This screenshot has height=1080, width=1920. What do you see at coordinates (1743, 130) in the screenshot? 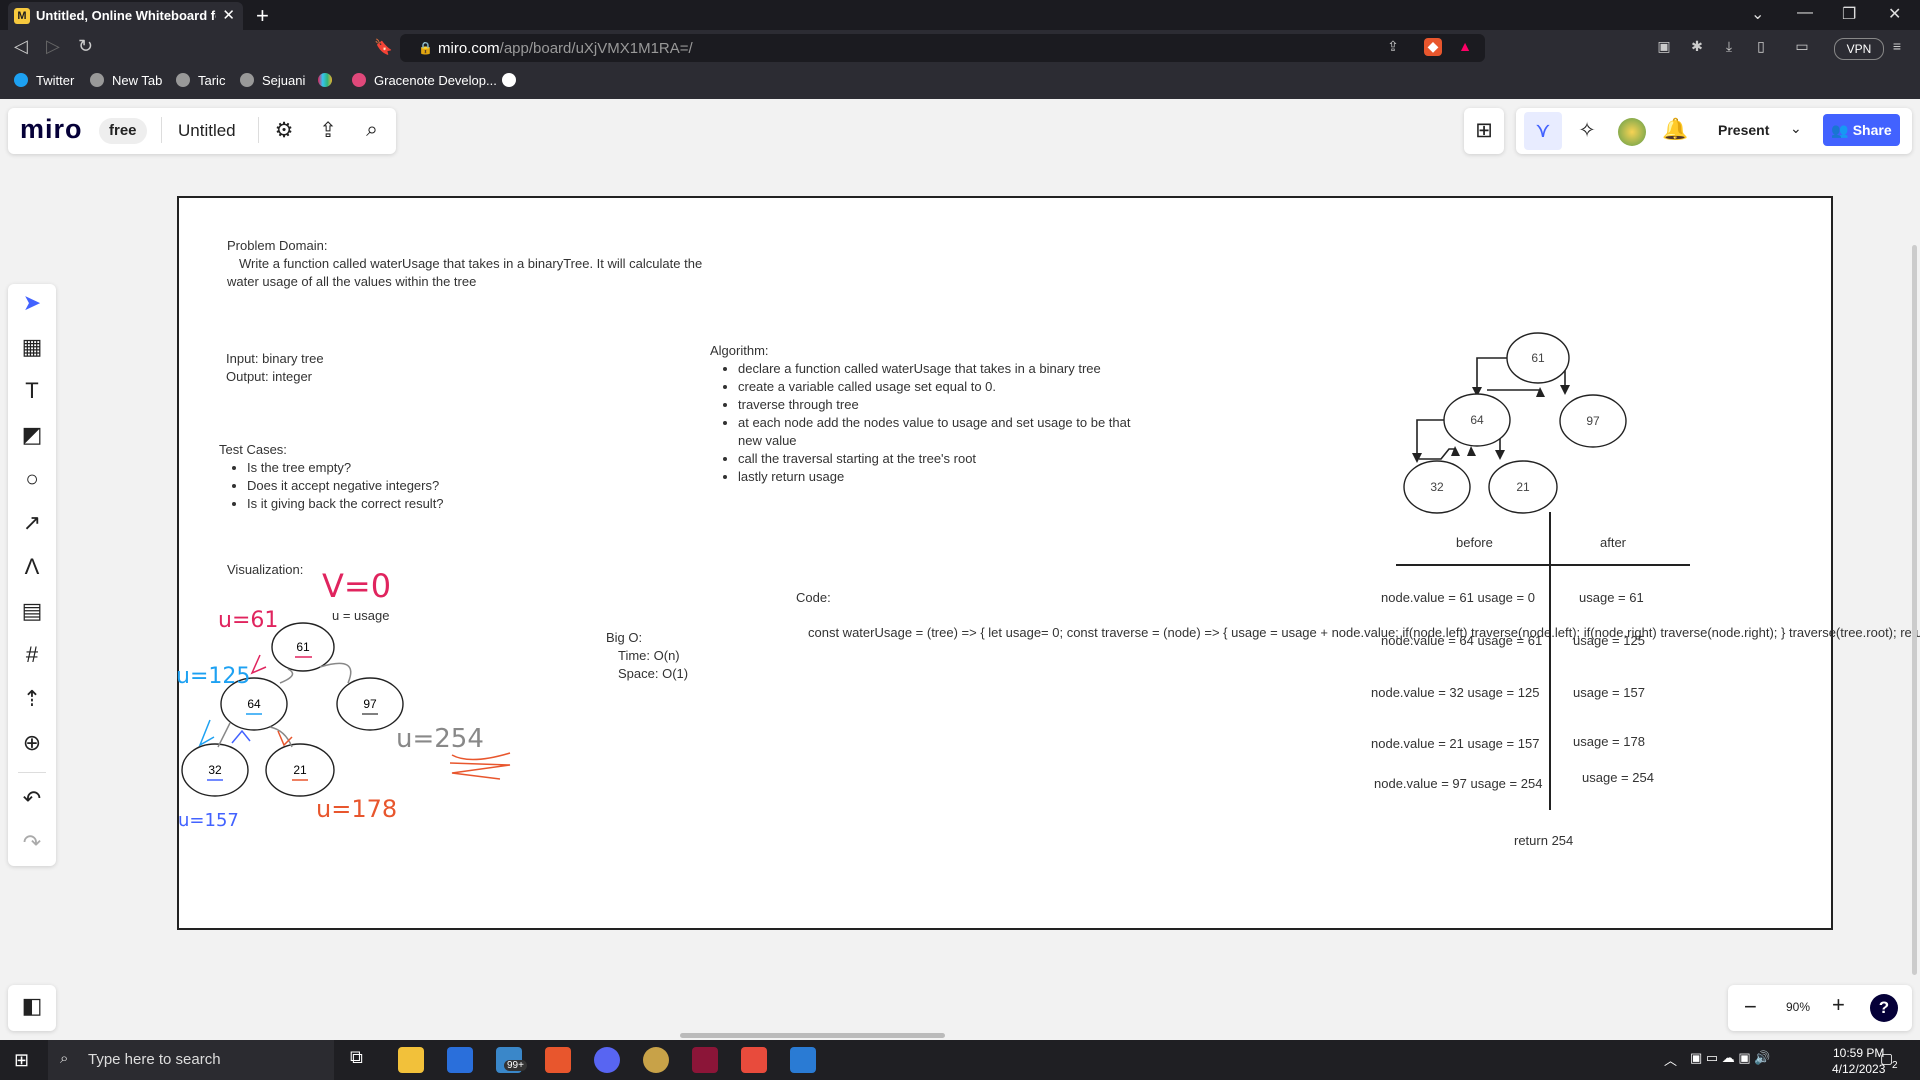
I see `present-button: Present` at bounding box center [1743, 130].